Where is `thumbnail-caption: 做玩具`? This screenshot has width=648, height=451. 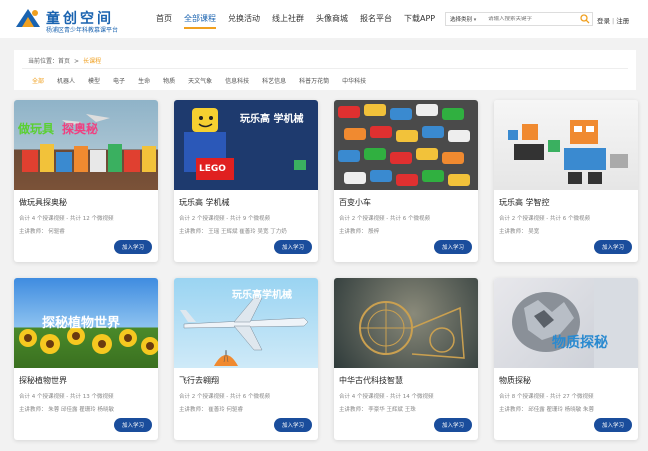 thumbnail-caption: 做玩具 is located at coordinates (36, 129).